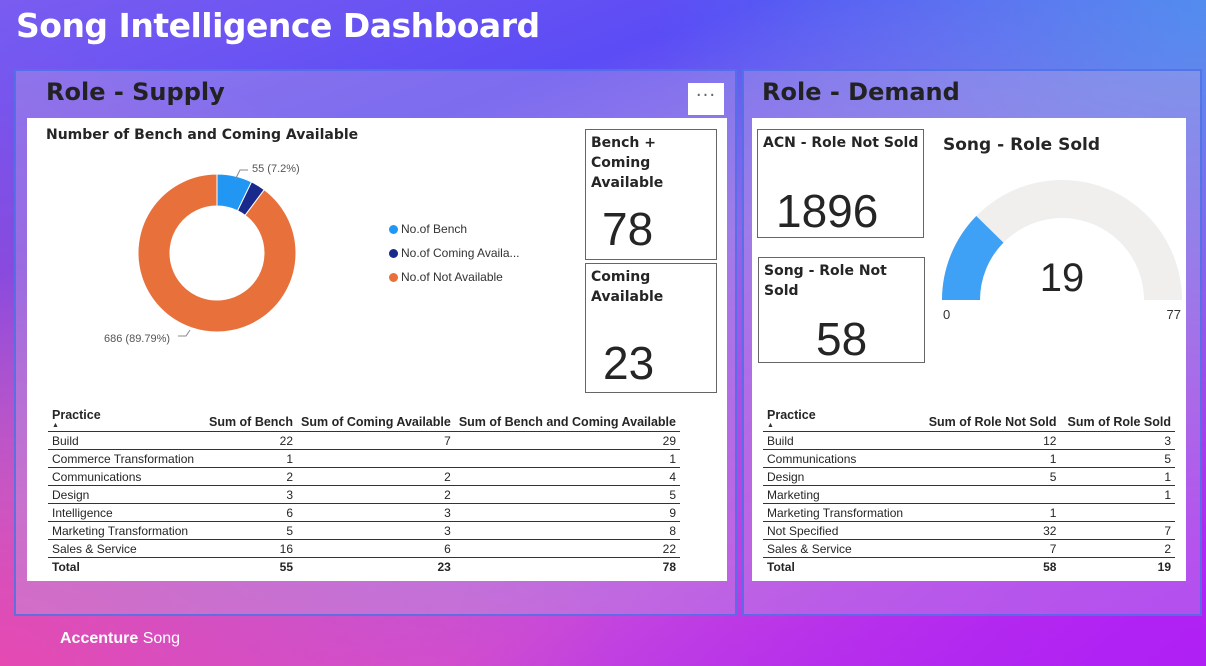  What do you see at coordinates (628, 229) in the screenshot?
I see `card-value: 78` at bounding box center [628, 229].